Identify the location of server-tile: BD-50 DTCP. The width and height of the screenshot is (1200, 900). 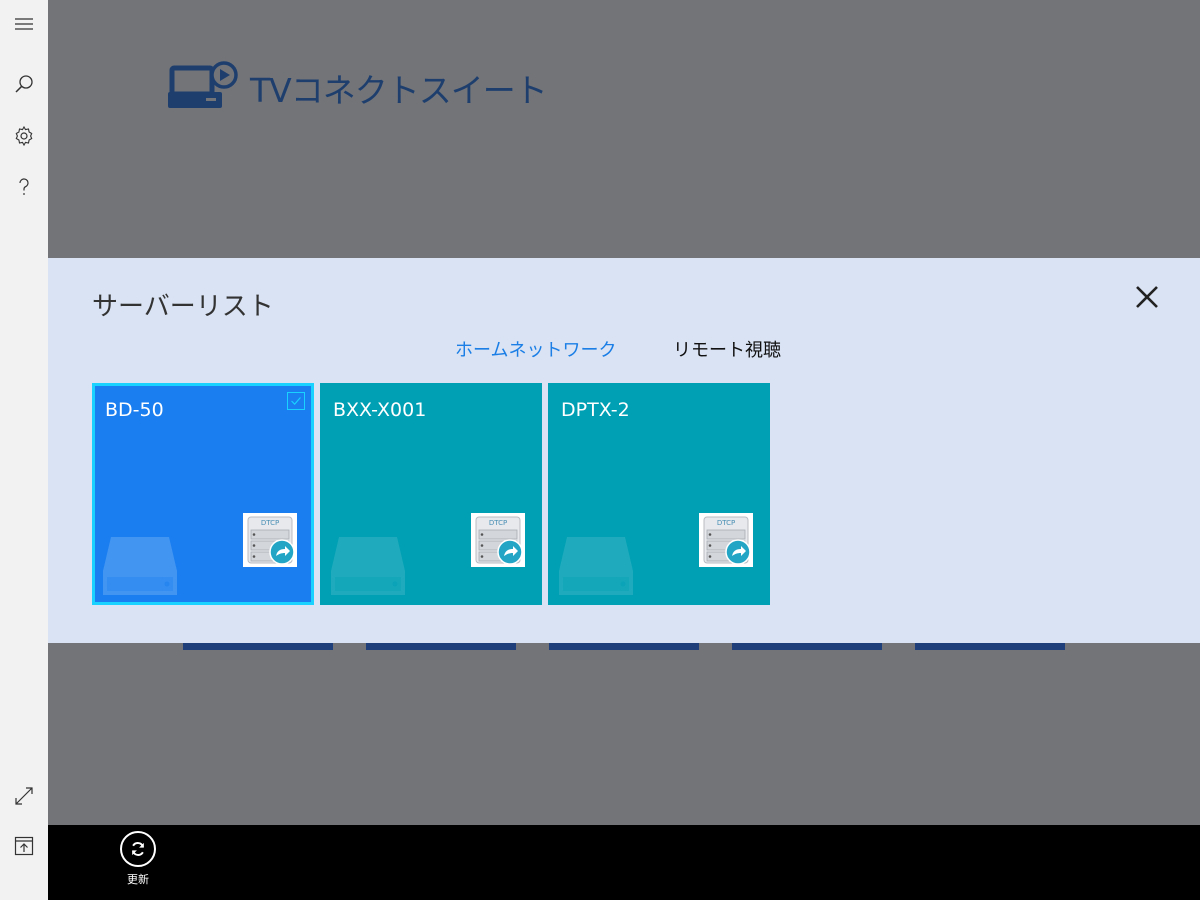
(203, 494).